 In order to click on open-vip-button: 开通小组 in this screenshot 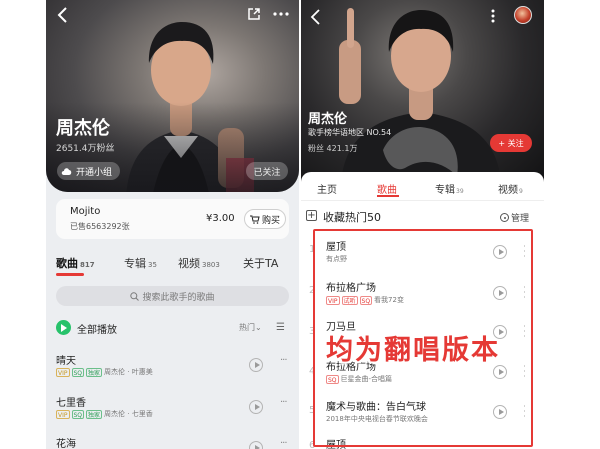, I will do `click(89, 171)`.